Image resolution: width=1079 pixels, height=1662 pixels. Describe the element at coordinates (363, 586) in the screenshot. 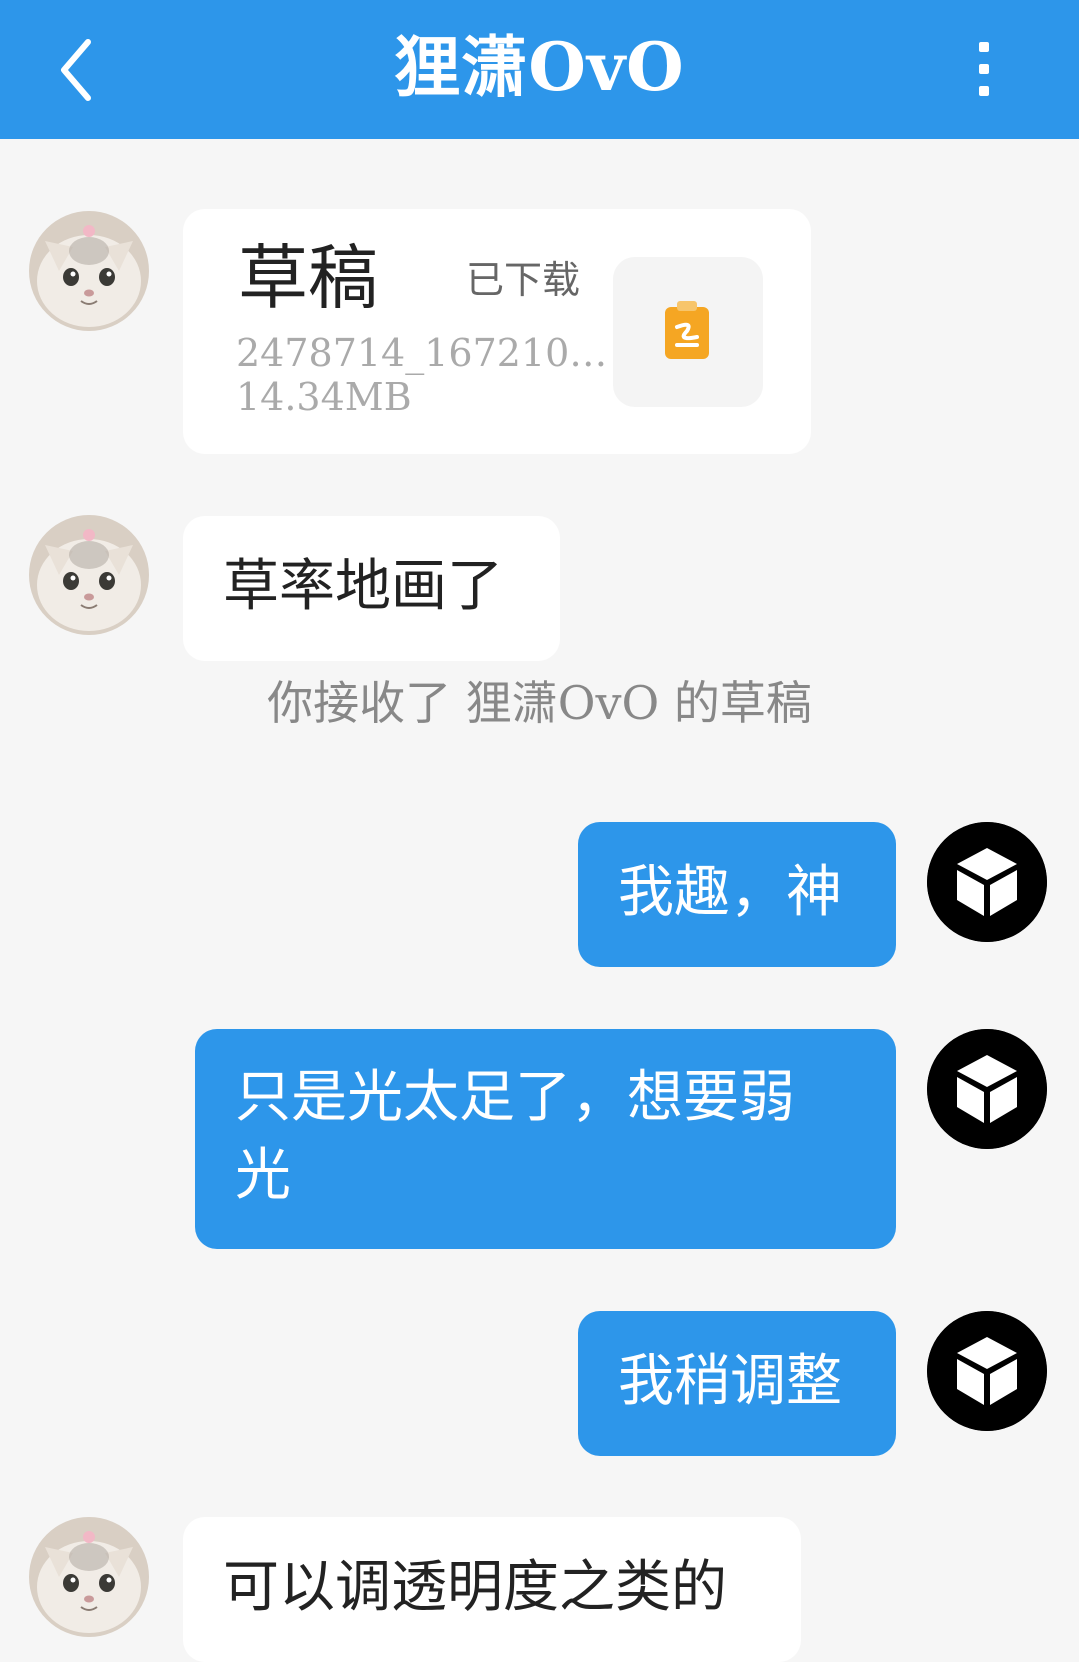

I see `message-text: 草率地画了` at that location.